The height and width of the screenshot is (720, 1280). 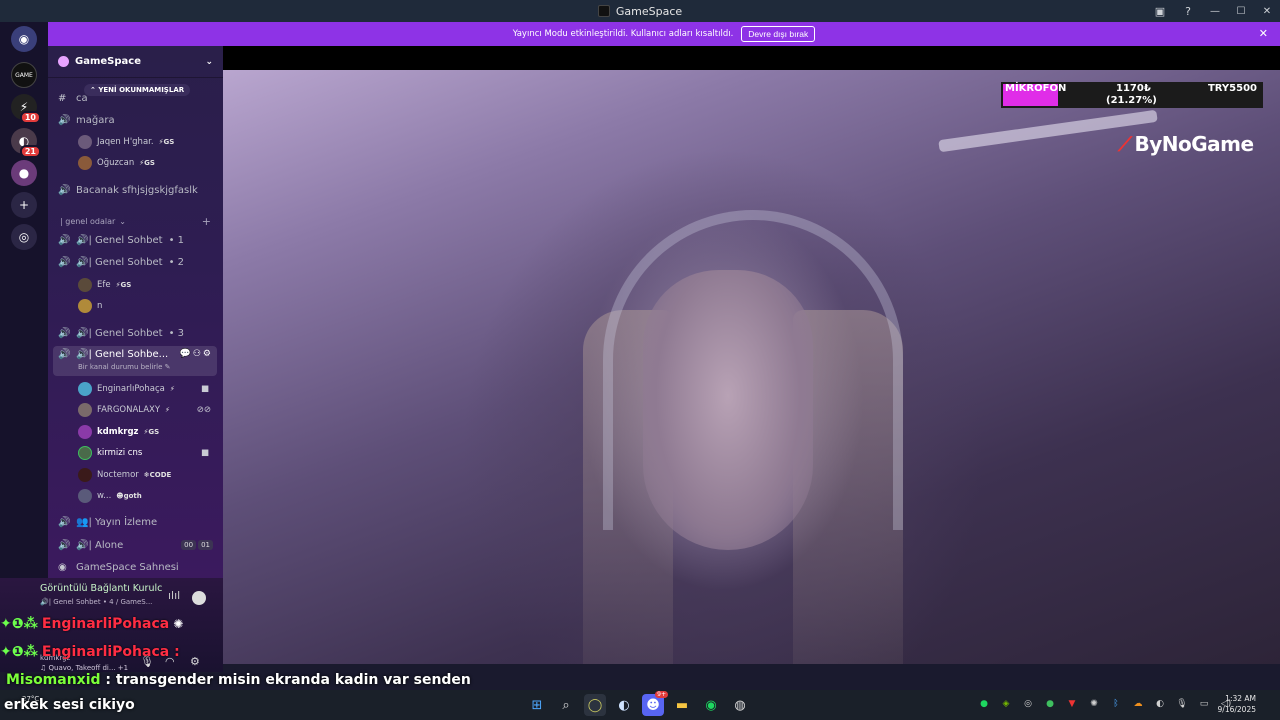 What do you see at coordinates (778, 34) in the screenshot?
I see `disable-streamer-mode-button: Devre dışı bırak` at bounding box center [778, 34].